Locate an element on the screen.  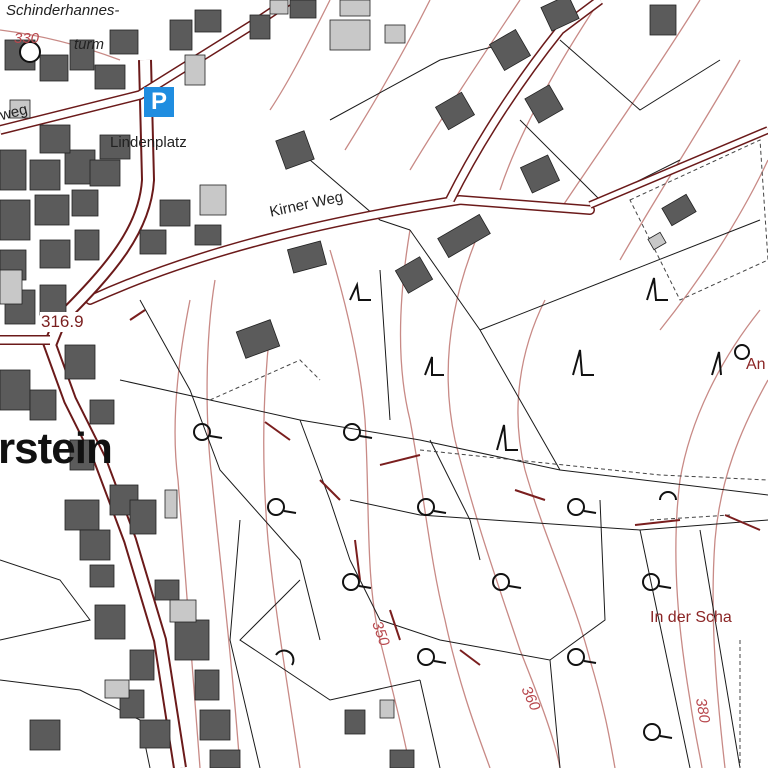
spot-height-label: 316.9 is located at coordinates (62, 322).